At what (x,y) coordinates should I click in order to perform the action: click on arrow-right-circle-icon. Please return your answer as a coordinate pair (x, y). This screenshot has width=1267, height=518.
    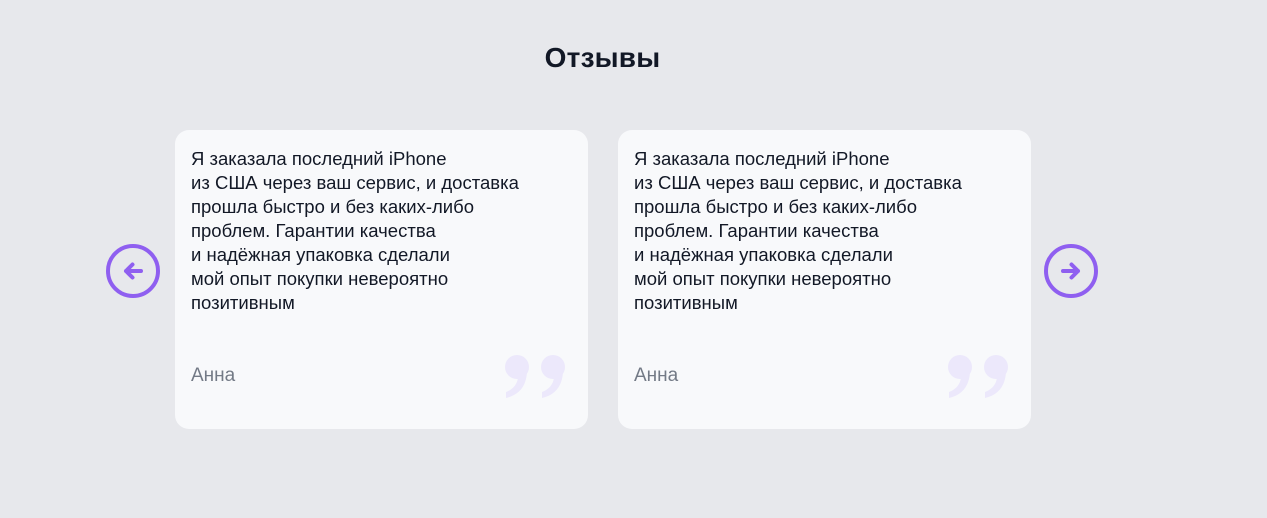
    Looking at the image, I should click on (1070, 271).